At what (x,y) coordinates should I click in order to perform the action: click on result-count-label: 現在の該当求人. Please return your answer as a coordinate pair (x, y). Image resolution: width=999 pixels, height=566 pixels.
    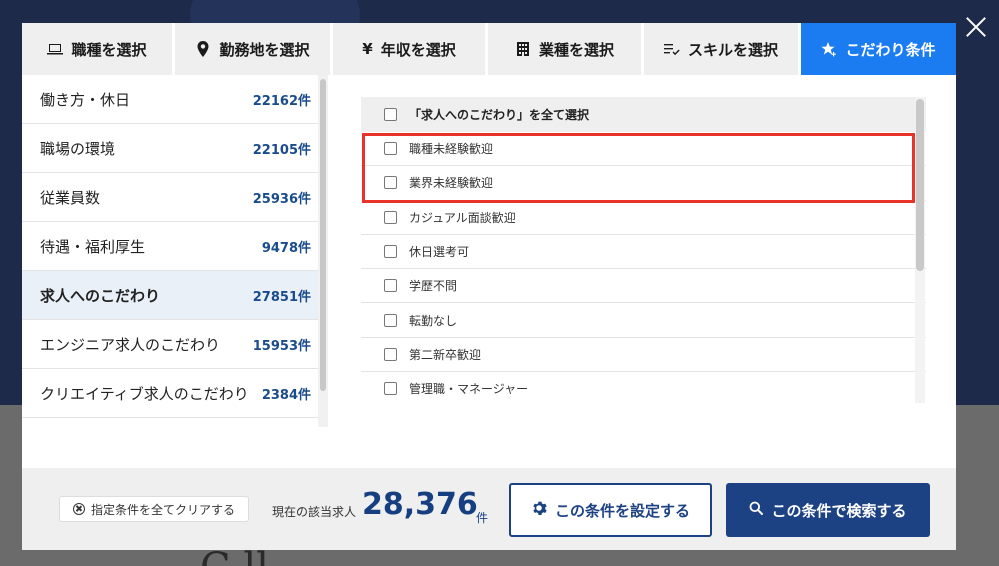
    Looking at the image, I should click on (314, 512).